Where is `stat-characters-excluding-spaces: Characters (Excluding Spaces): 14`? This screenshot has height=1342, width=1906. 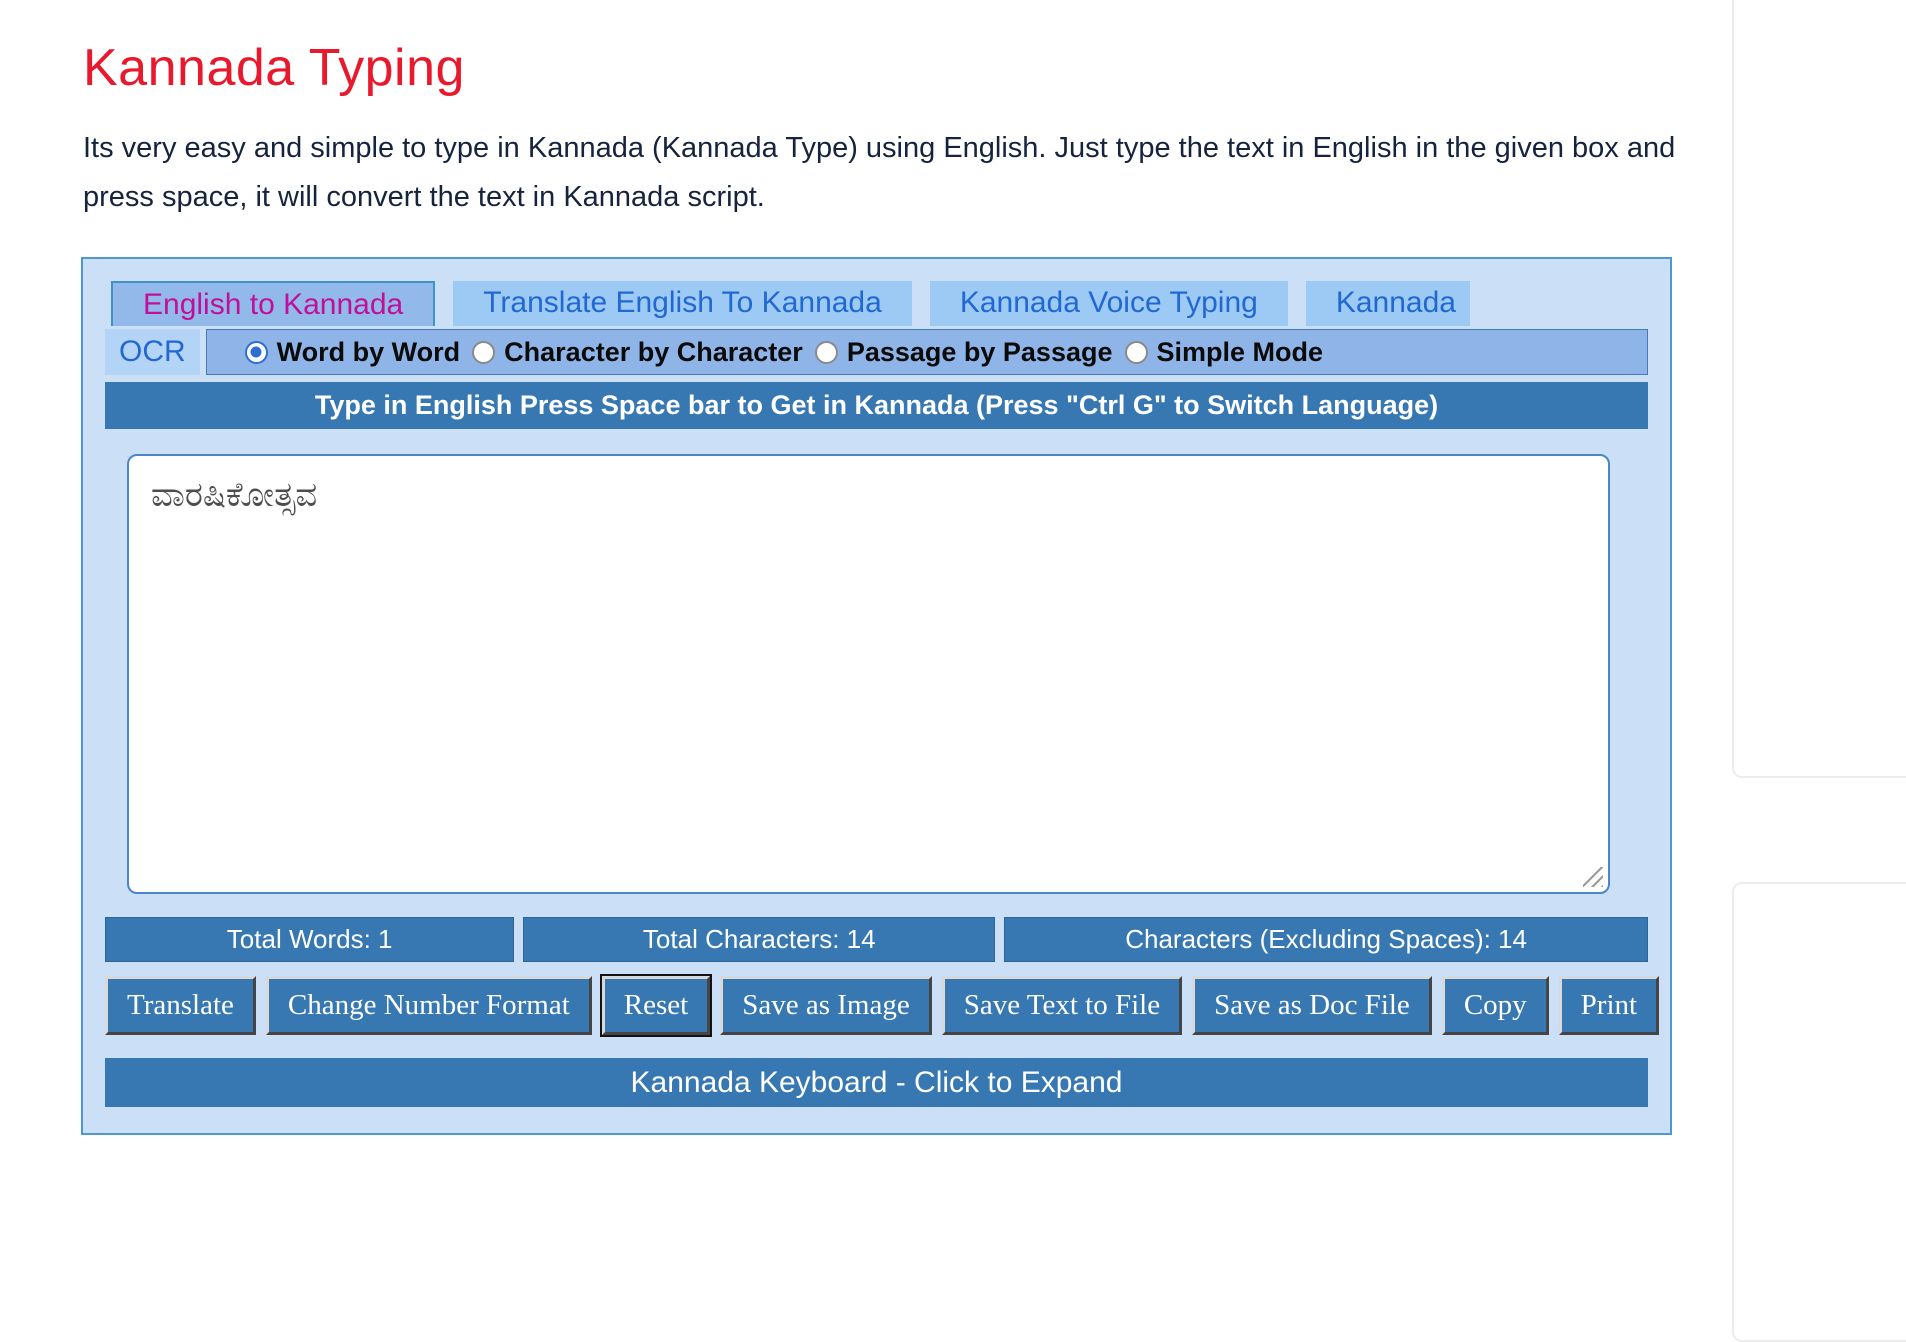 stat-characters-excluding-spaces: Characters (Excluding Spaces): 14 is located at coordinates (1326, 940).